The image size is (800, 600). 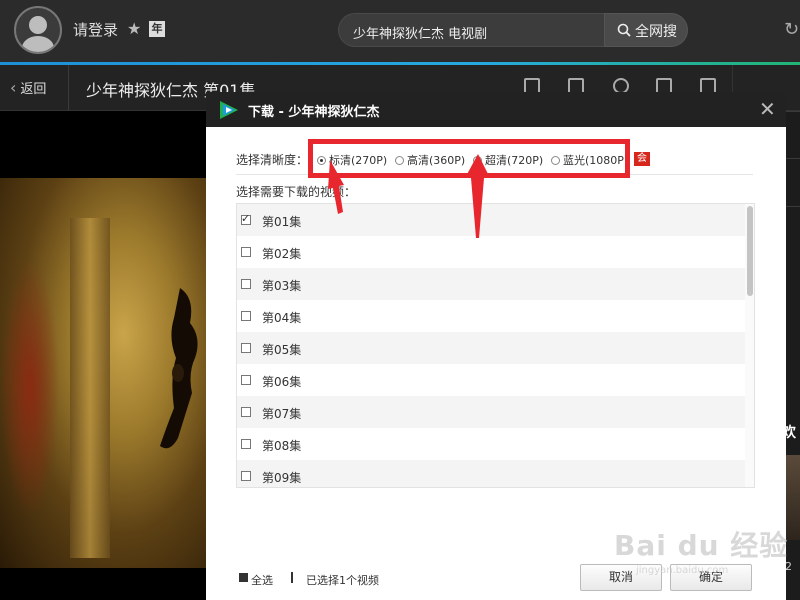 What do you see at coordinates (409, 196) in the screenshot?
I see `annotation-arrows` at bounding box center [409, 196].